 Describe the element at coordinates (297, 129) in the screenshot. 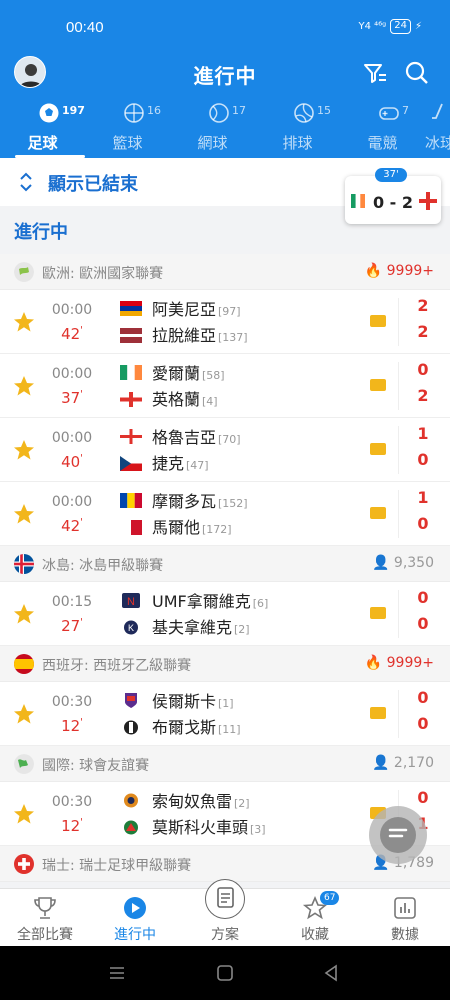

I see `tab-volleyball: 15 排球` at that location.